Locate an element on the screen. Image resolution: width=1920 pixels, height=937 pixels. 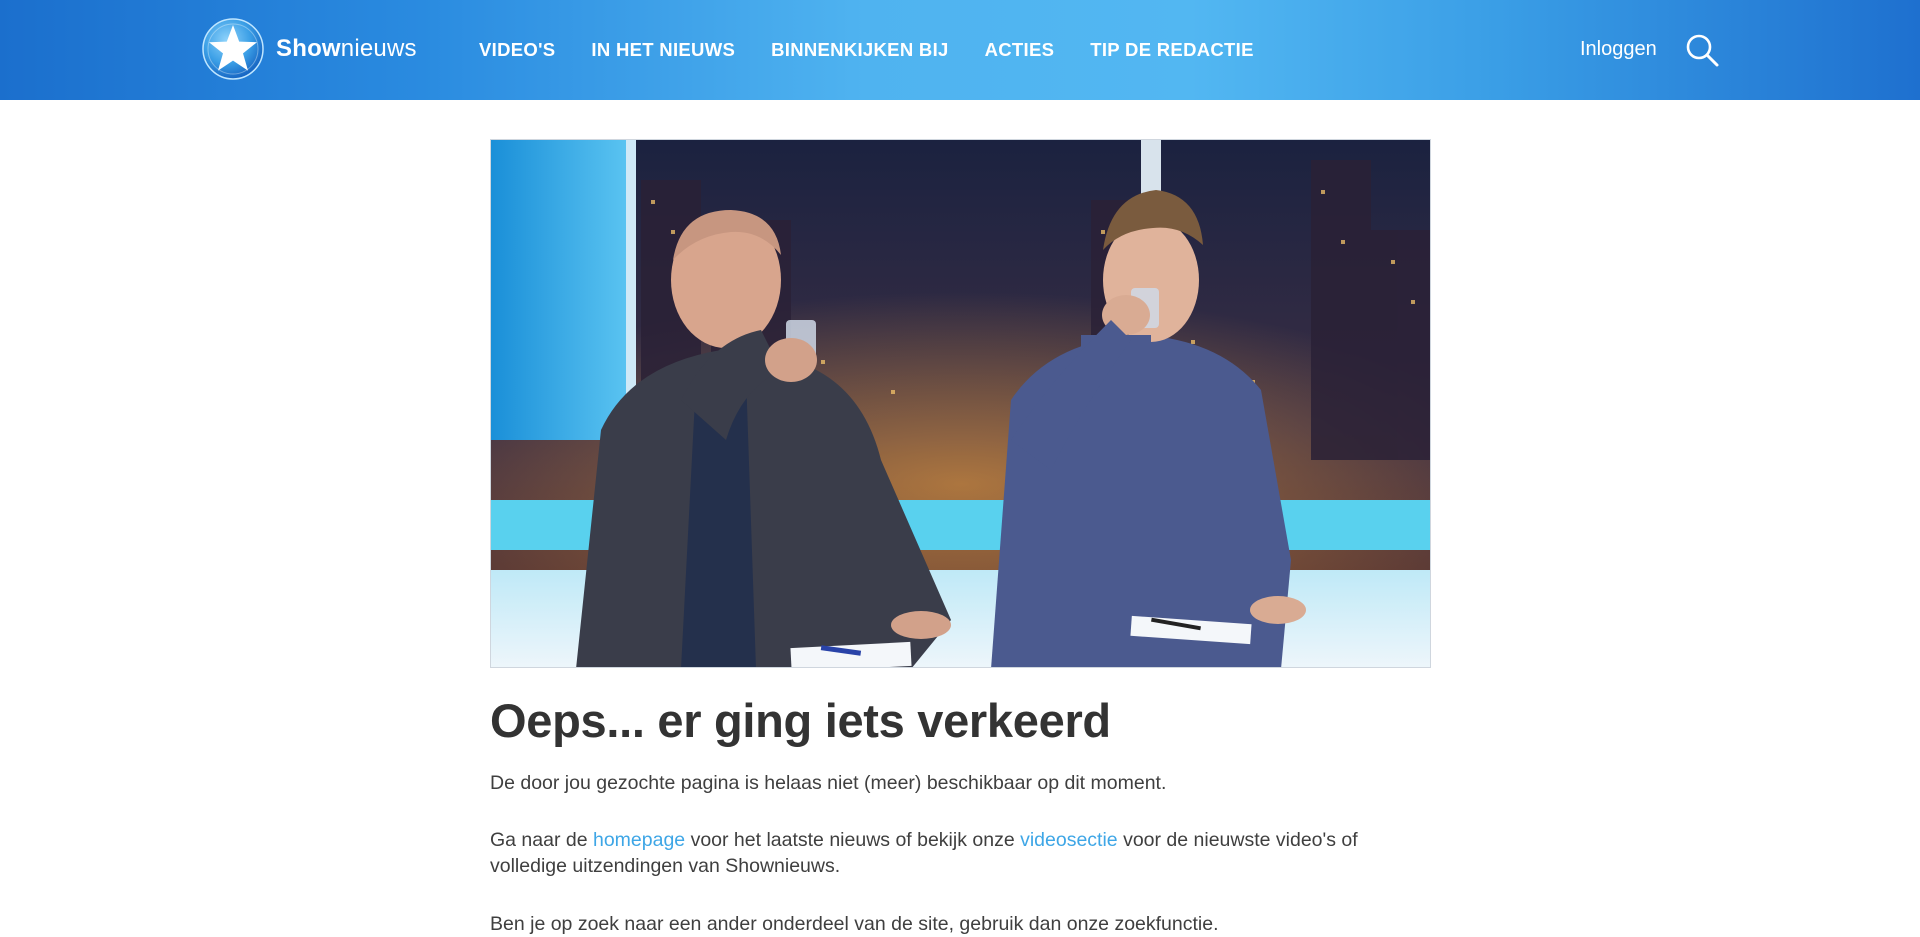
hint-text-1: Ga naar de is located at coordinates (541, 840).